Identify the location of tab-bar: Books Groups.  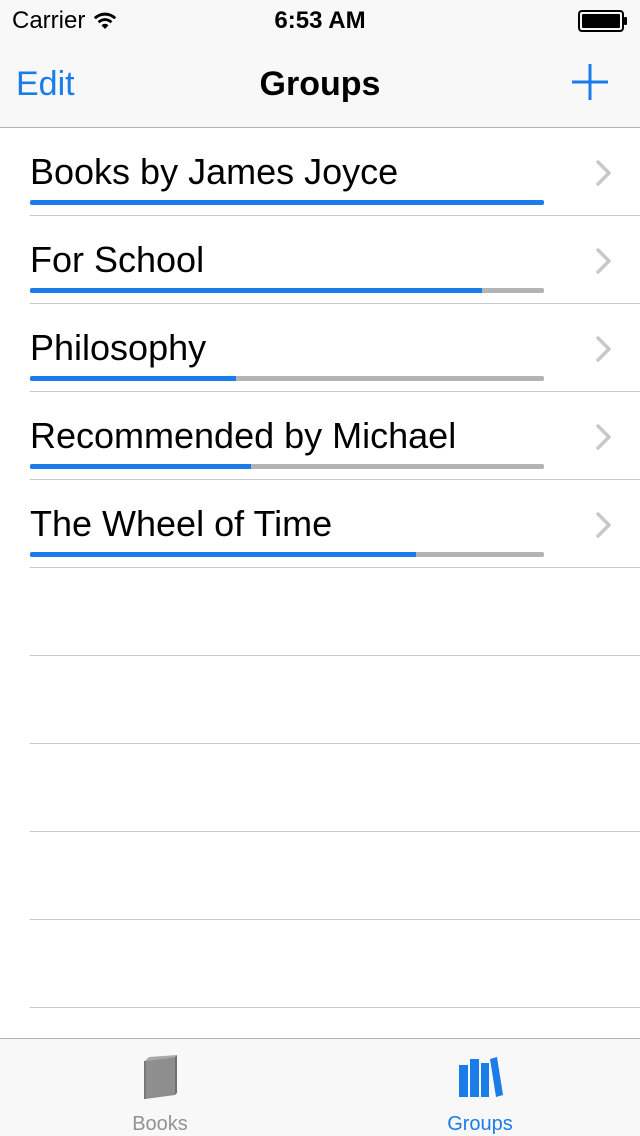
(320, 1087).